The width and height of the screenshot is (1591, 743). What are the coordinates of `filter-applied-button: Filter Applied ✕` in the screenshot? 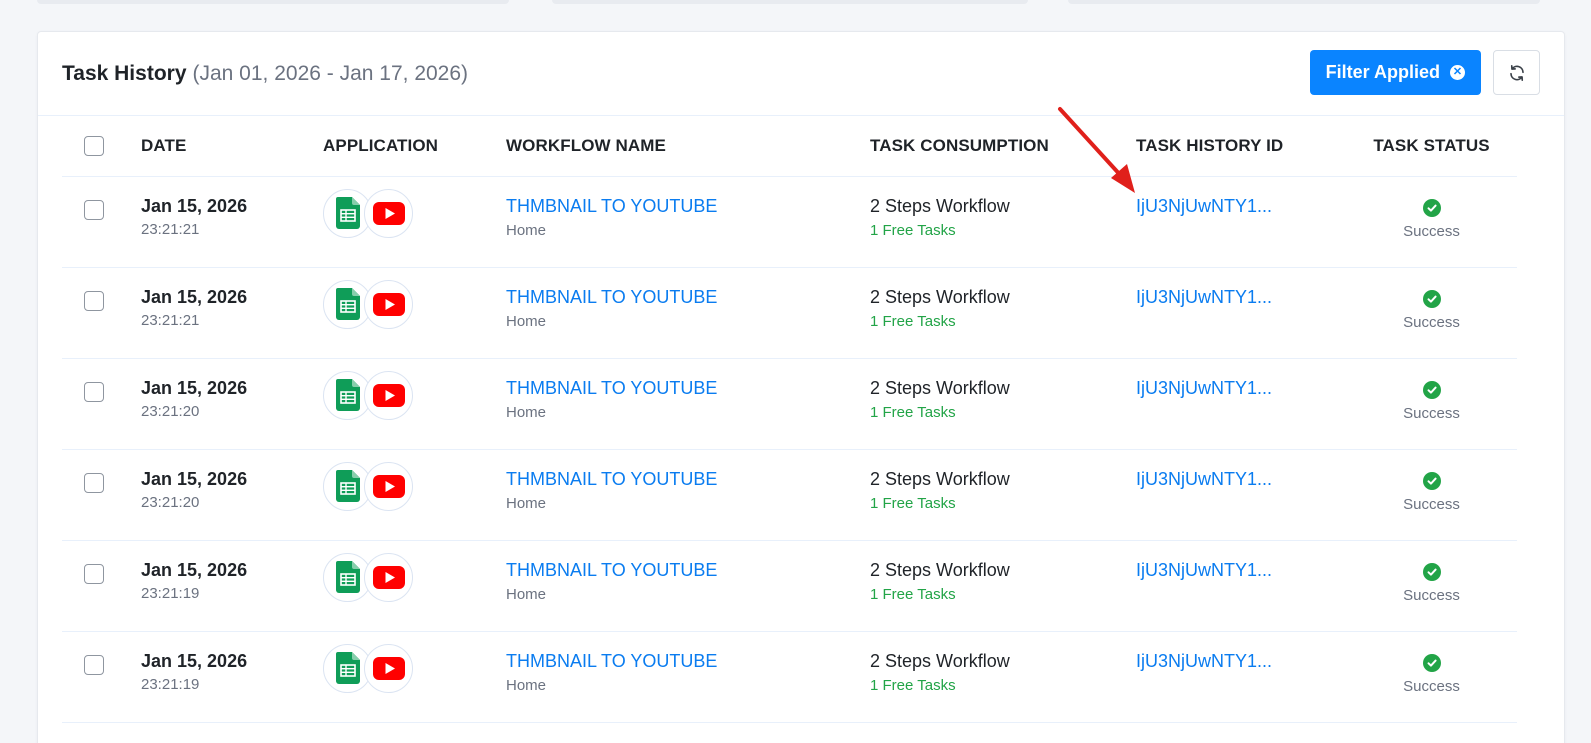 It's located at (1395, 72).